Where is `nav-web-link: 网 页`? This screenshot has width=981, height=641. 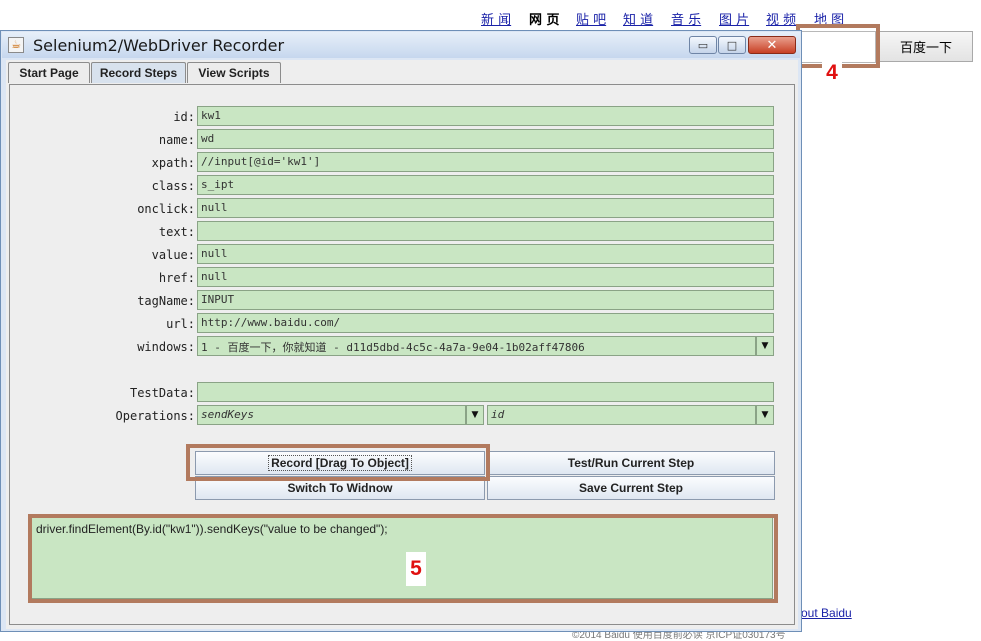 nav-web-link: 网 页 is located at coordinates (544, 18).